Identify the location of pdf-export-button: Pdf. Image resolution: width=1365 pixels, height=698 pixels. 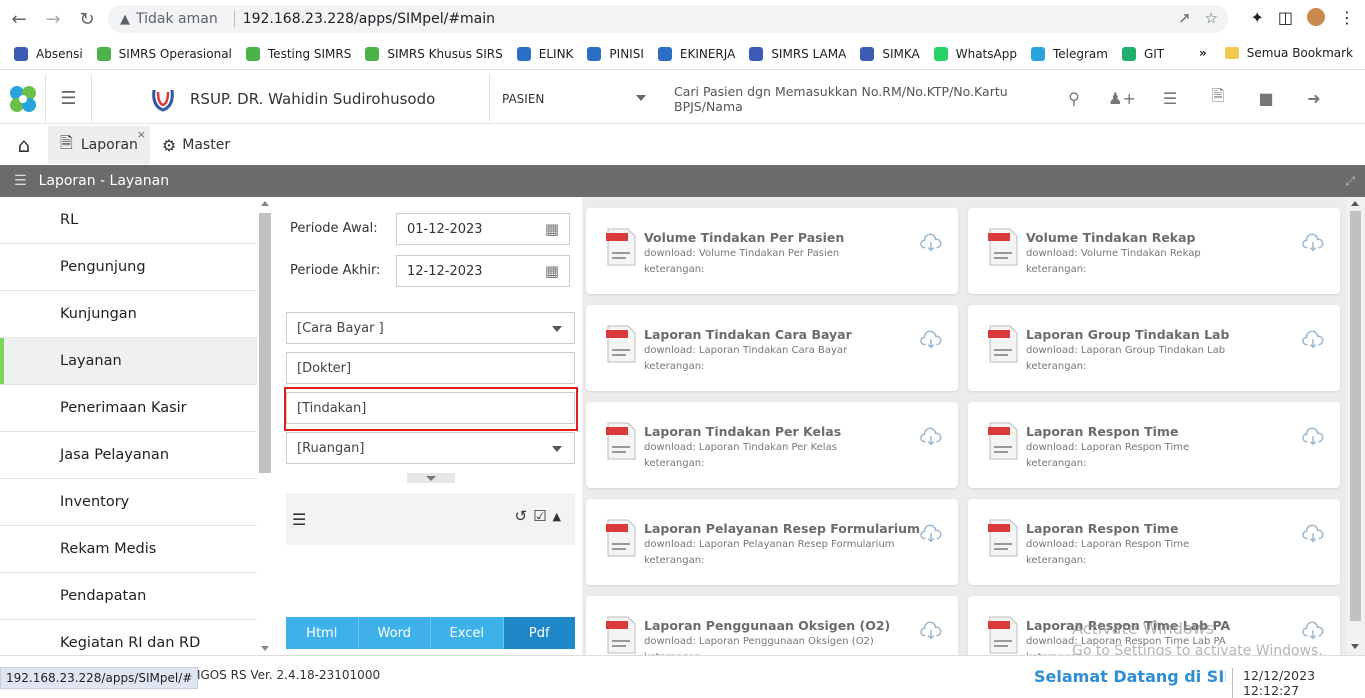
(539, 633).